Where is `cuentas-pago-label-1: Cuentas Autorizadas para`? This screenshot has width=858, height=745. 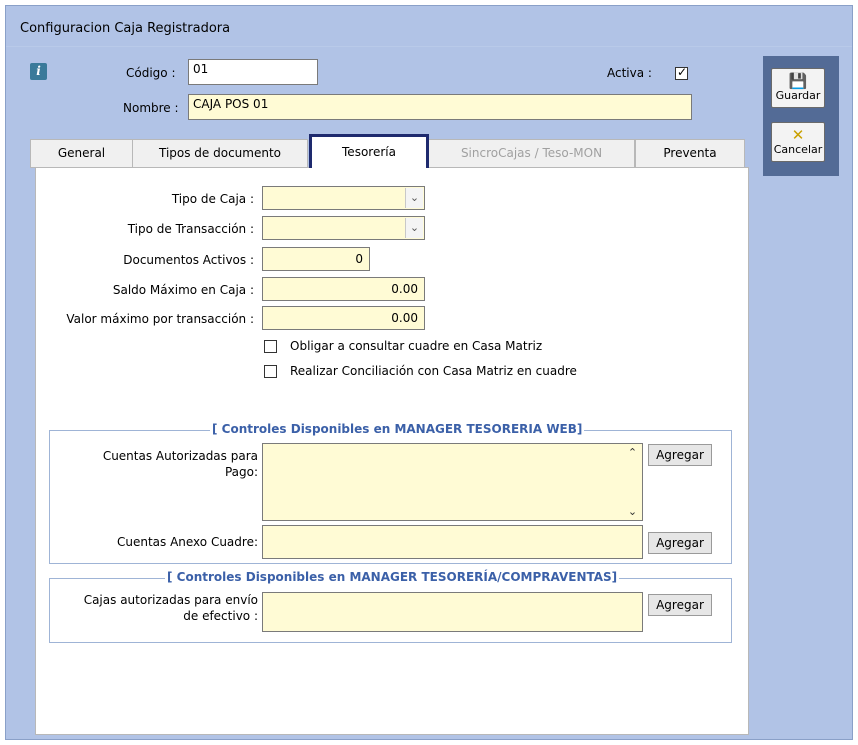
cuentas-pago-label-1: Cuentas Autorizadas para is located at coordinates (180, 456).